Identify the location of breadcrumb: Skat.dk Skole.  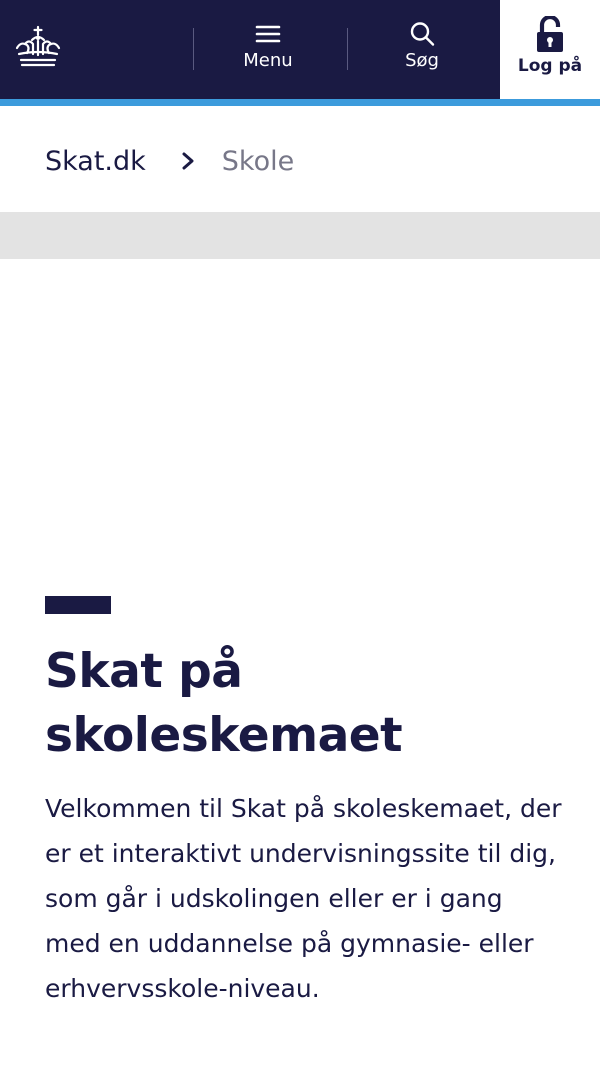
(169, 161).